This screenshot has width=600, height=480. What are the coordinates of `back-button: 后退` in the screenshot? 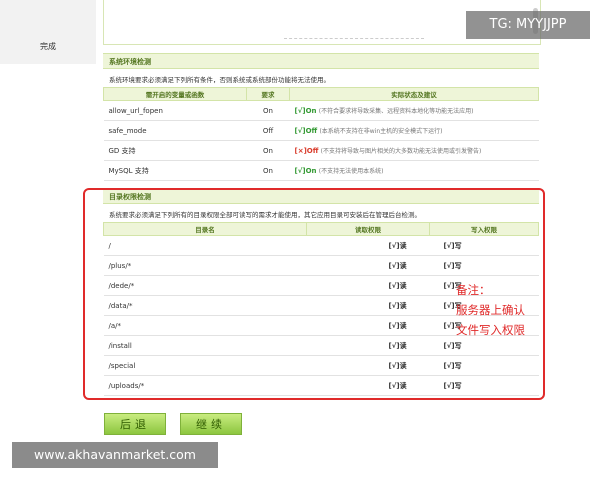 It's located at (135, 424).